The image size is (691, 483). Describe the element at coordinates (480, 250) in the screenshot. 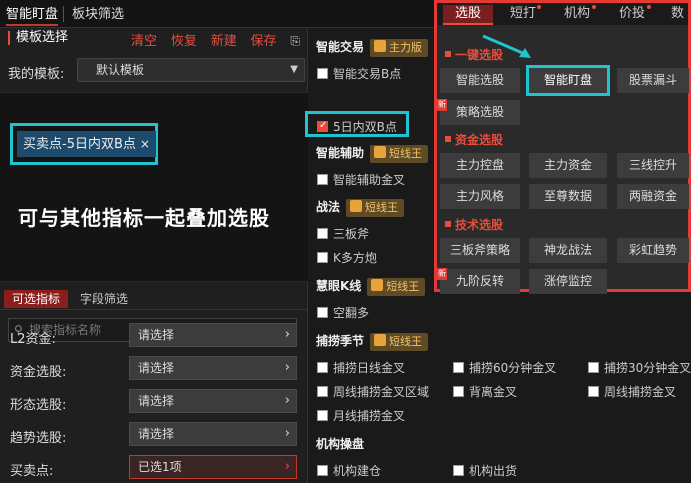

I see `popup-btn-three-axe: 三板斧策略` at that location.